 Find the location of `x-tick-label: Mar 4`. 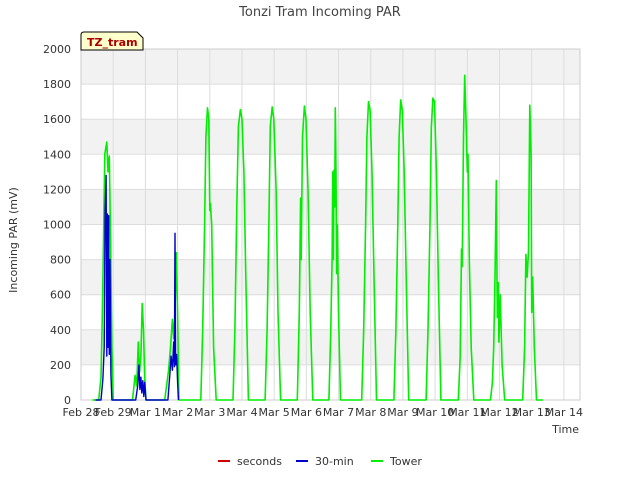

x-tick-label: Mar 4 is located at coordinates (241, 412).